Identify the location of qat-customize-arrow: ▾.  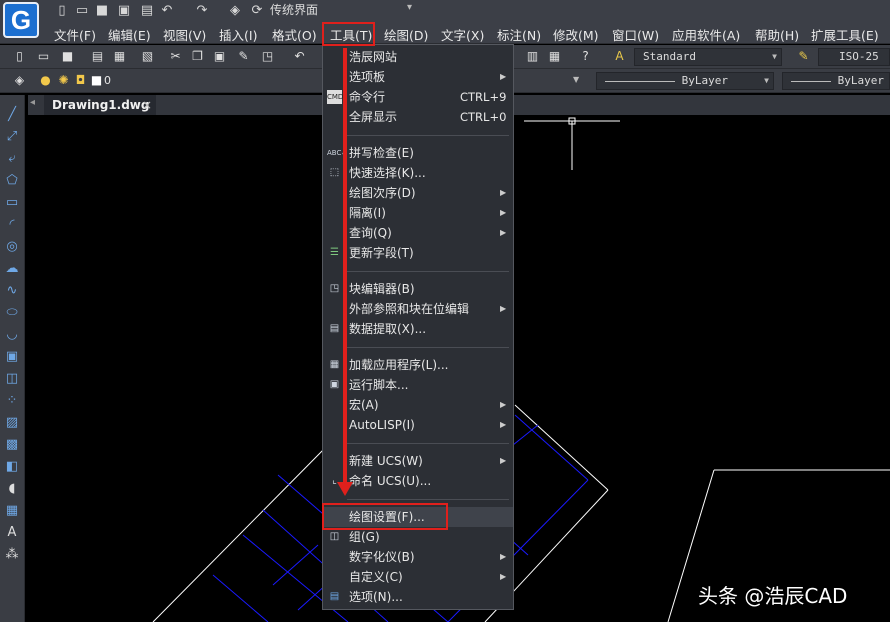
(409, 7).